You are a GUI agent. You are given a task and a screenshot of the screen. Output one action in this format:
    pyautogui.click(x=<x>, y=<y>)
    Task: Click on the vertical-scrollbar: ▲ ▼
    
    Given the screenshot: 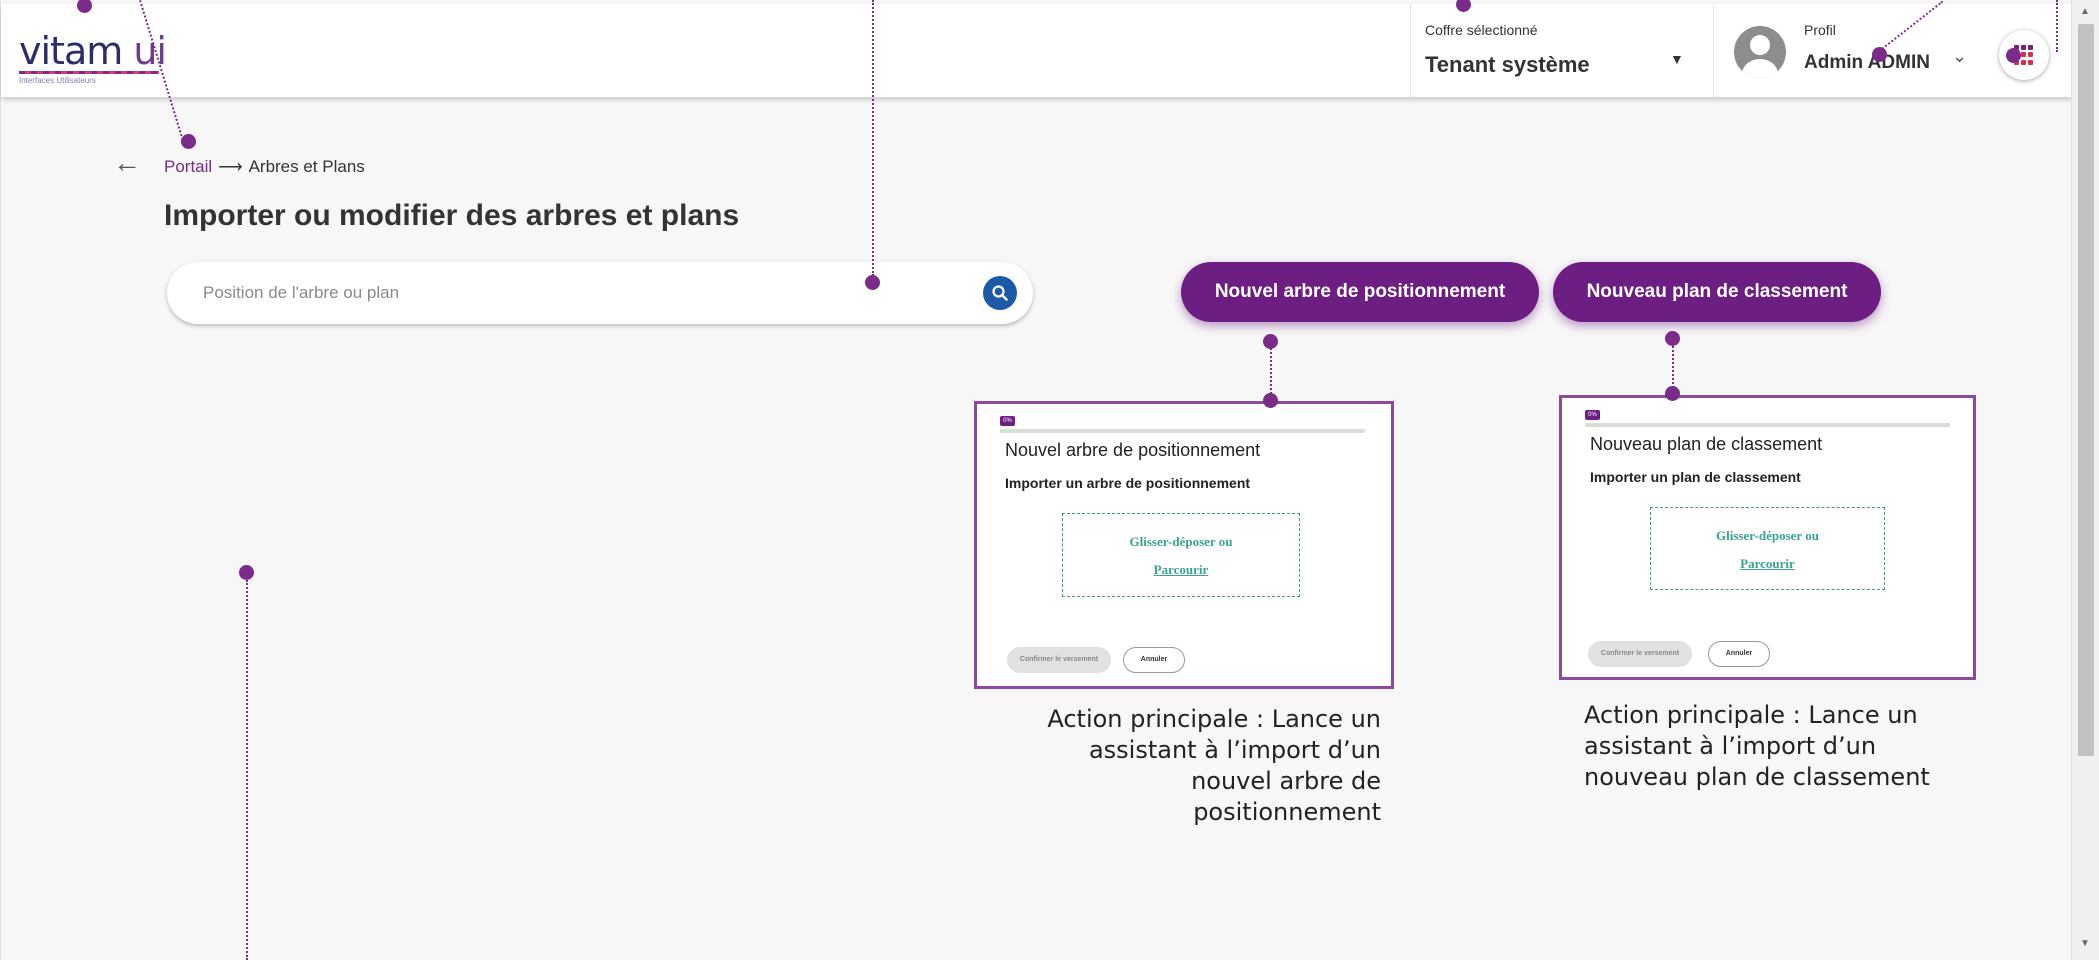 What is the action you would take?
    pyautogui.click(x=2085, y=480)
    